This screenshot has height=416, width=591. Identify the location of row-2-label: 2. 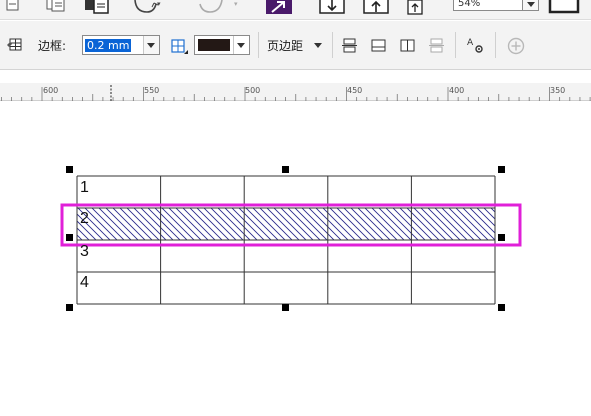
(84, 218).